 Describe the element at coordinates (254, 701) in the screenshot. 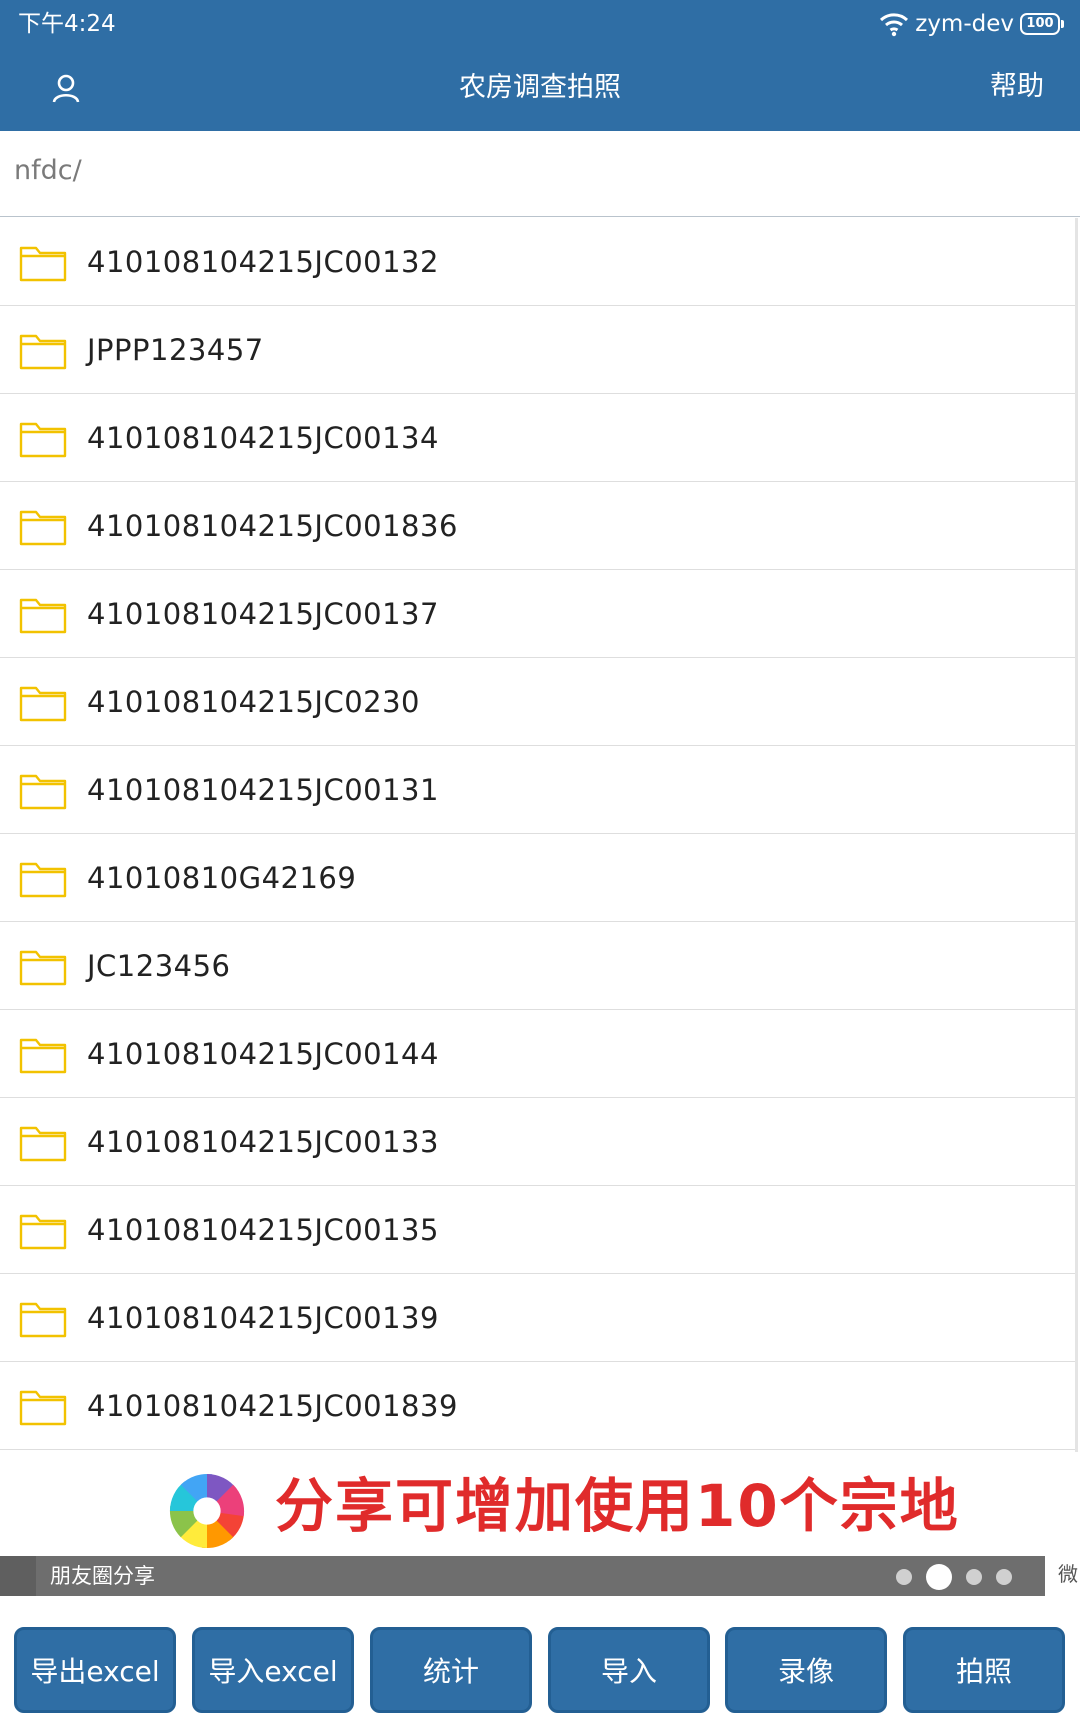

I see `file-name: 410108104215JC0230` at that location.